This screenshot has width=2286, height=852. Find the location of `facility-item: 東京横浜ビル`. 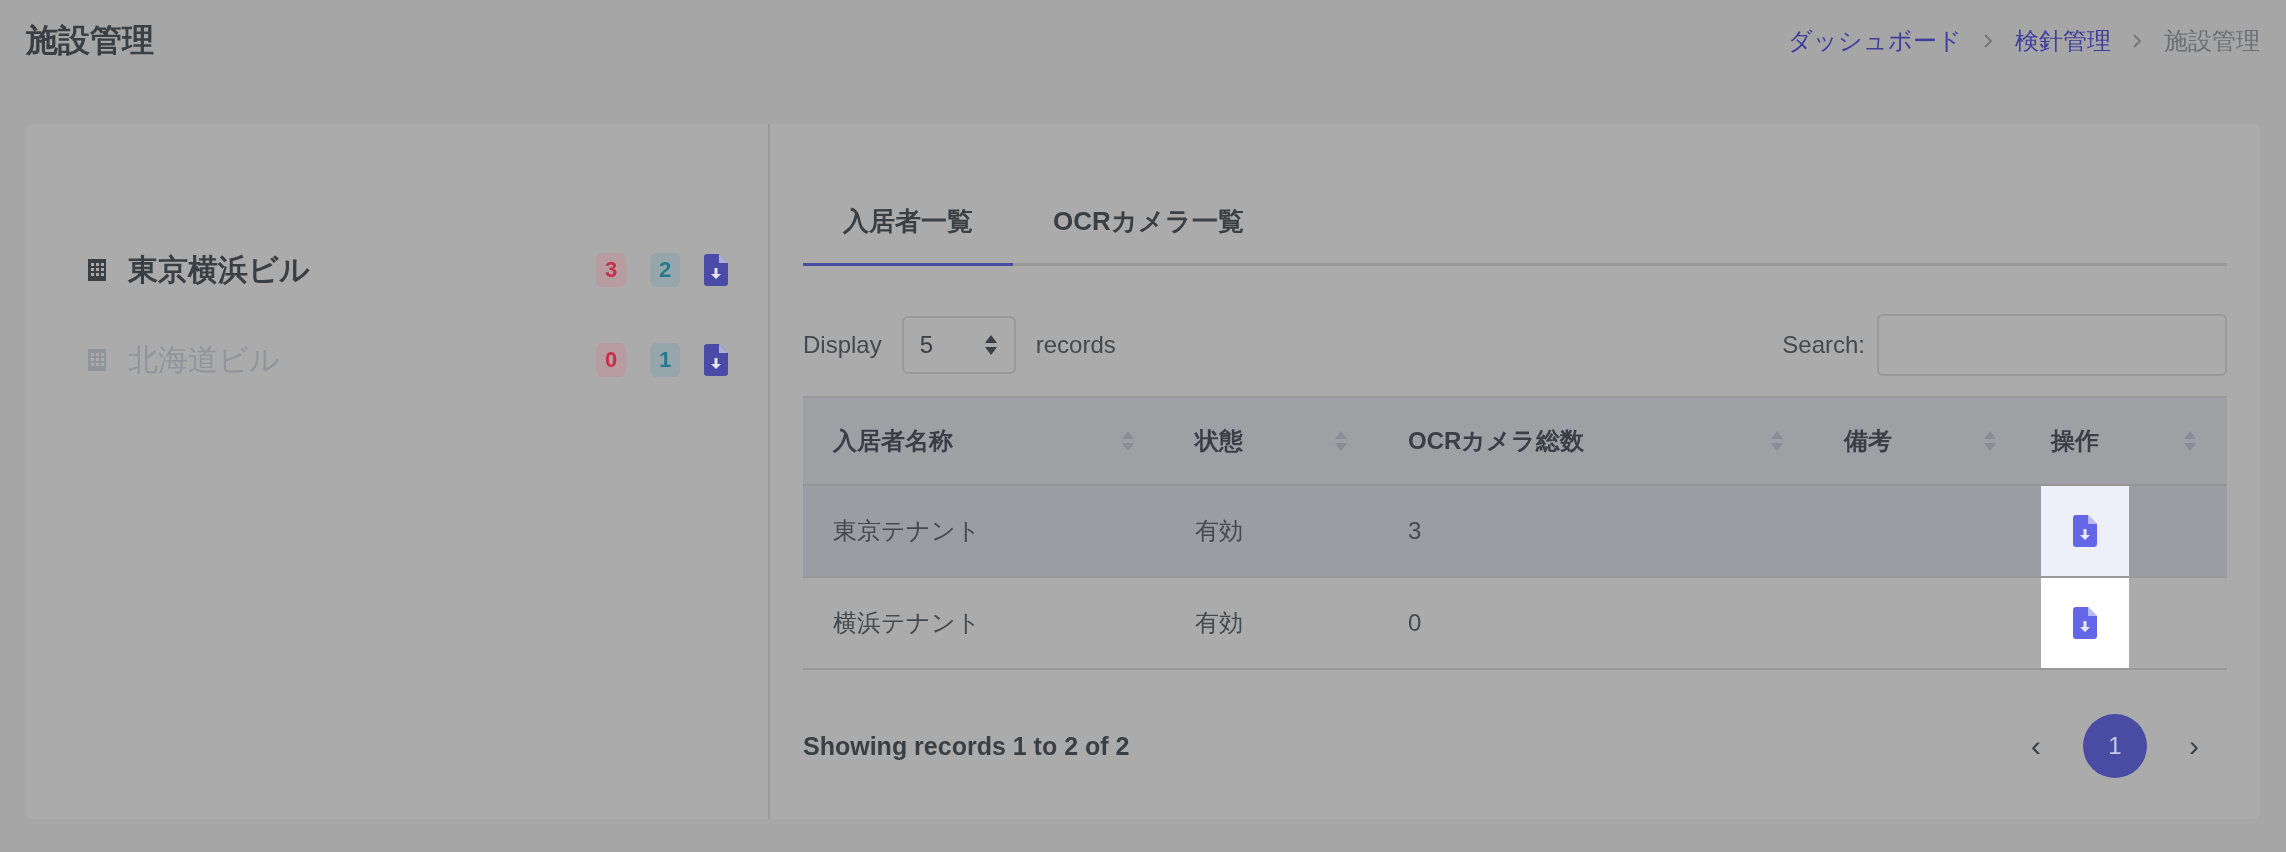

facility-item: 東京横浜ビル is located at coordinates (362, 270).